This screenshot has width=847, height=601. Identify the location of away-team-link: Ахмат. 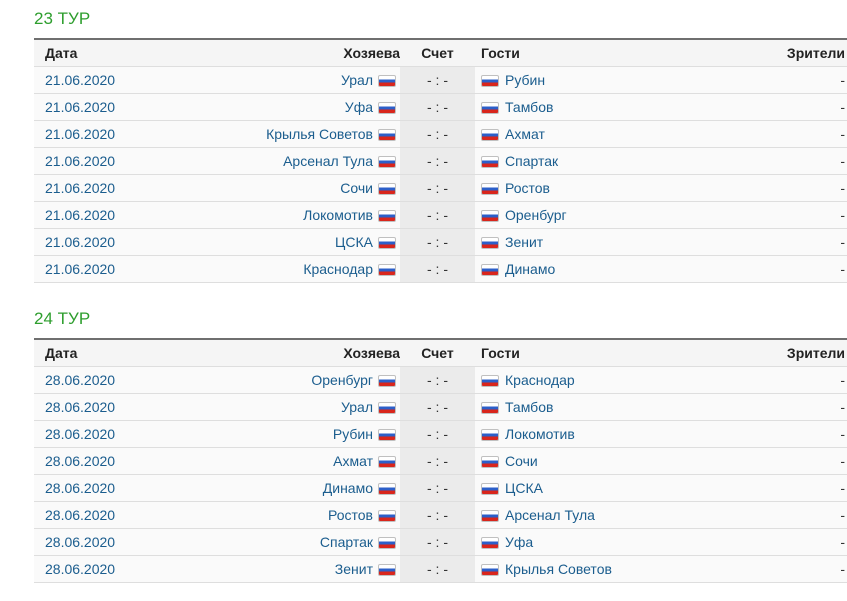
(525, 134).